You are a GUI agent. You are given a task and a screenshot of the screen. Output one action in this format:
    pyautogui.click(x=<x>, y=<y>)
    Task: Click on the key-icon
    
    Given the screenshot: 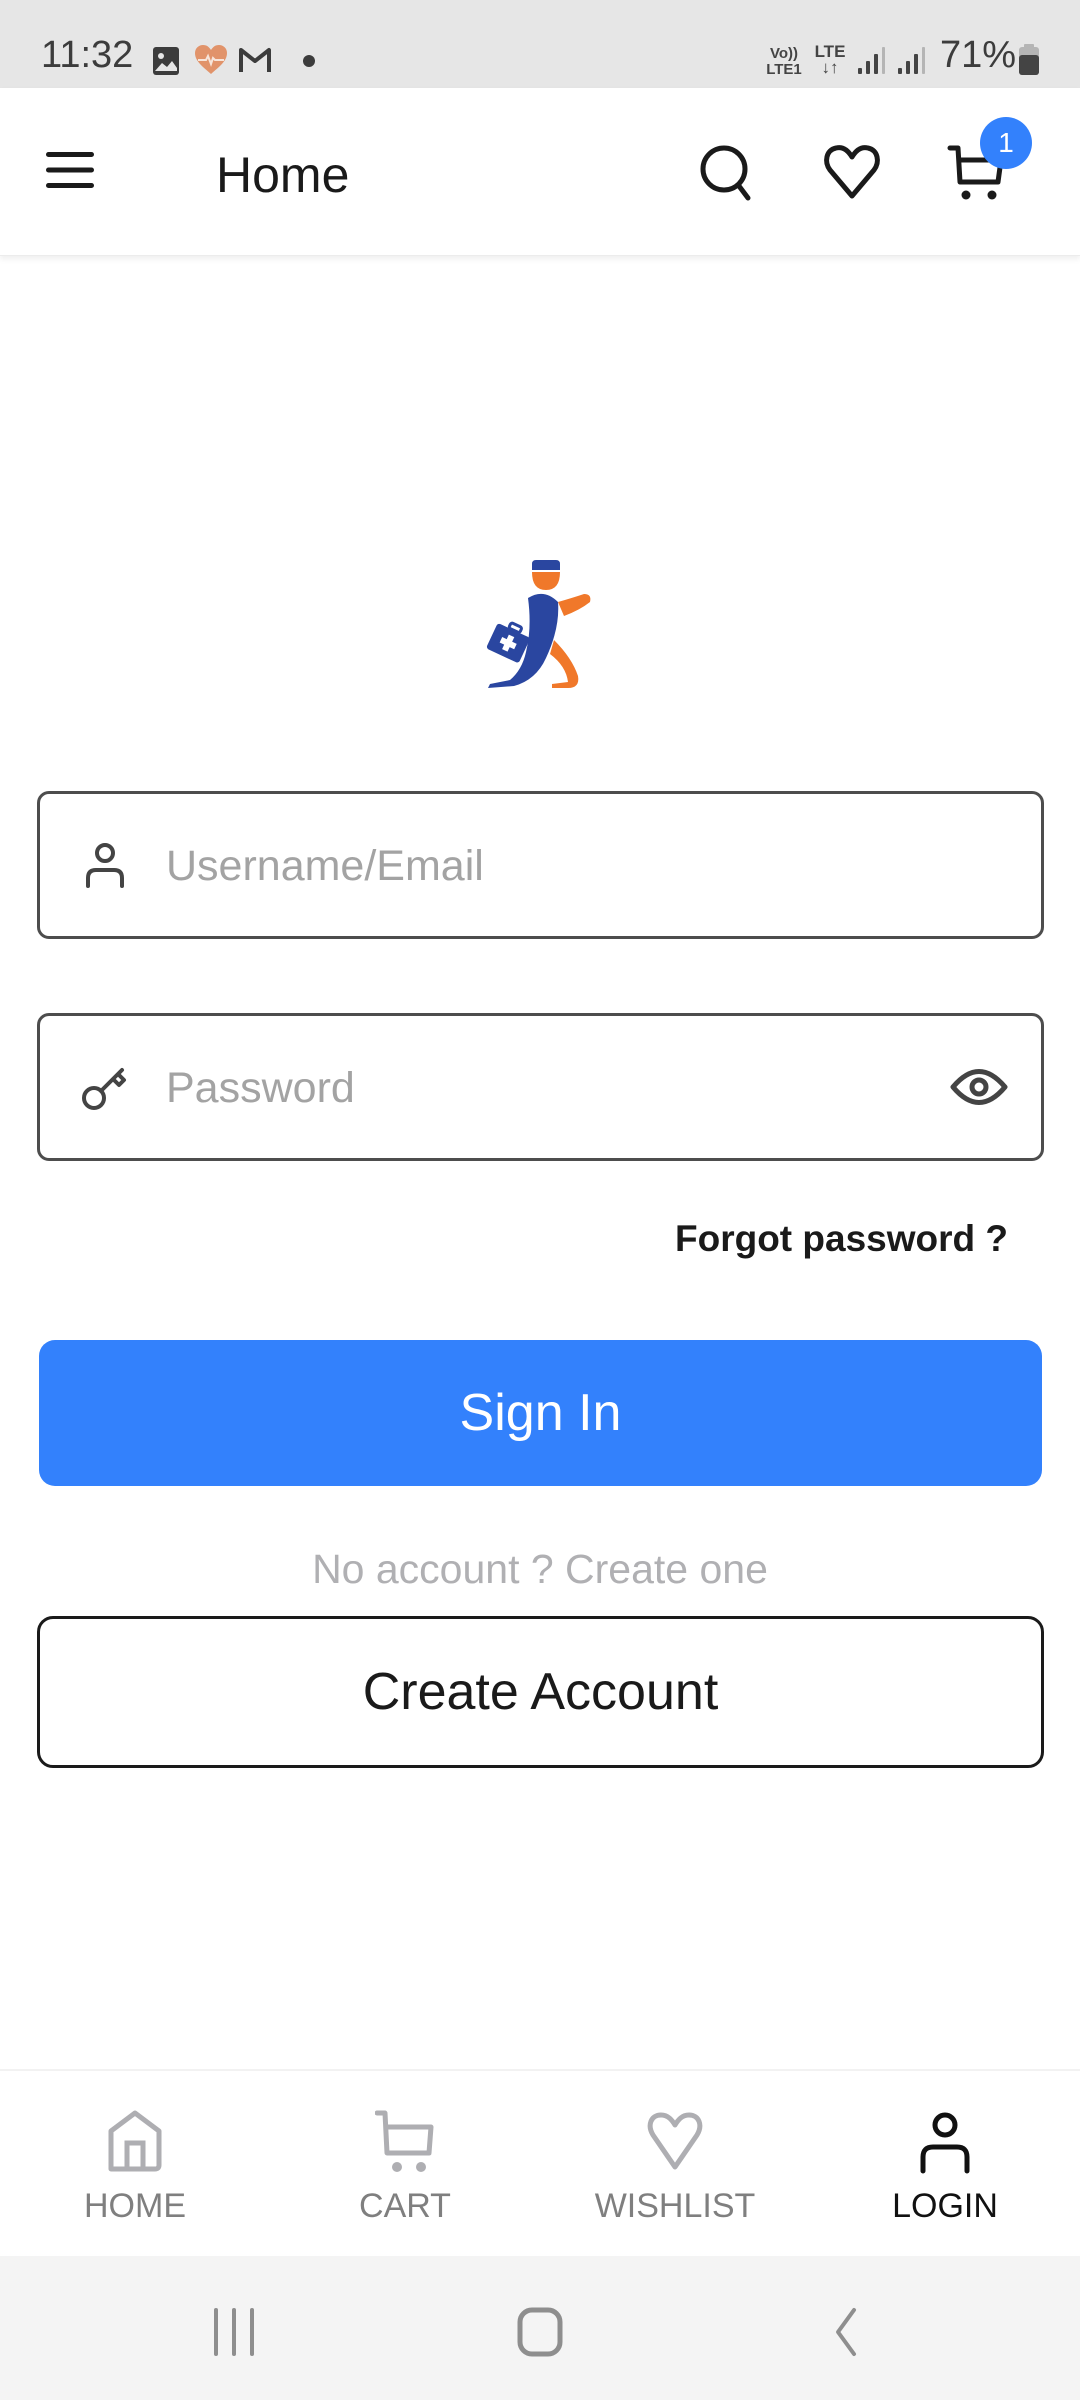 What is the action you would take?
    pyautogui.click(x=104, y=1089)
    